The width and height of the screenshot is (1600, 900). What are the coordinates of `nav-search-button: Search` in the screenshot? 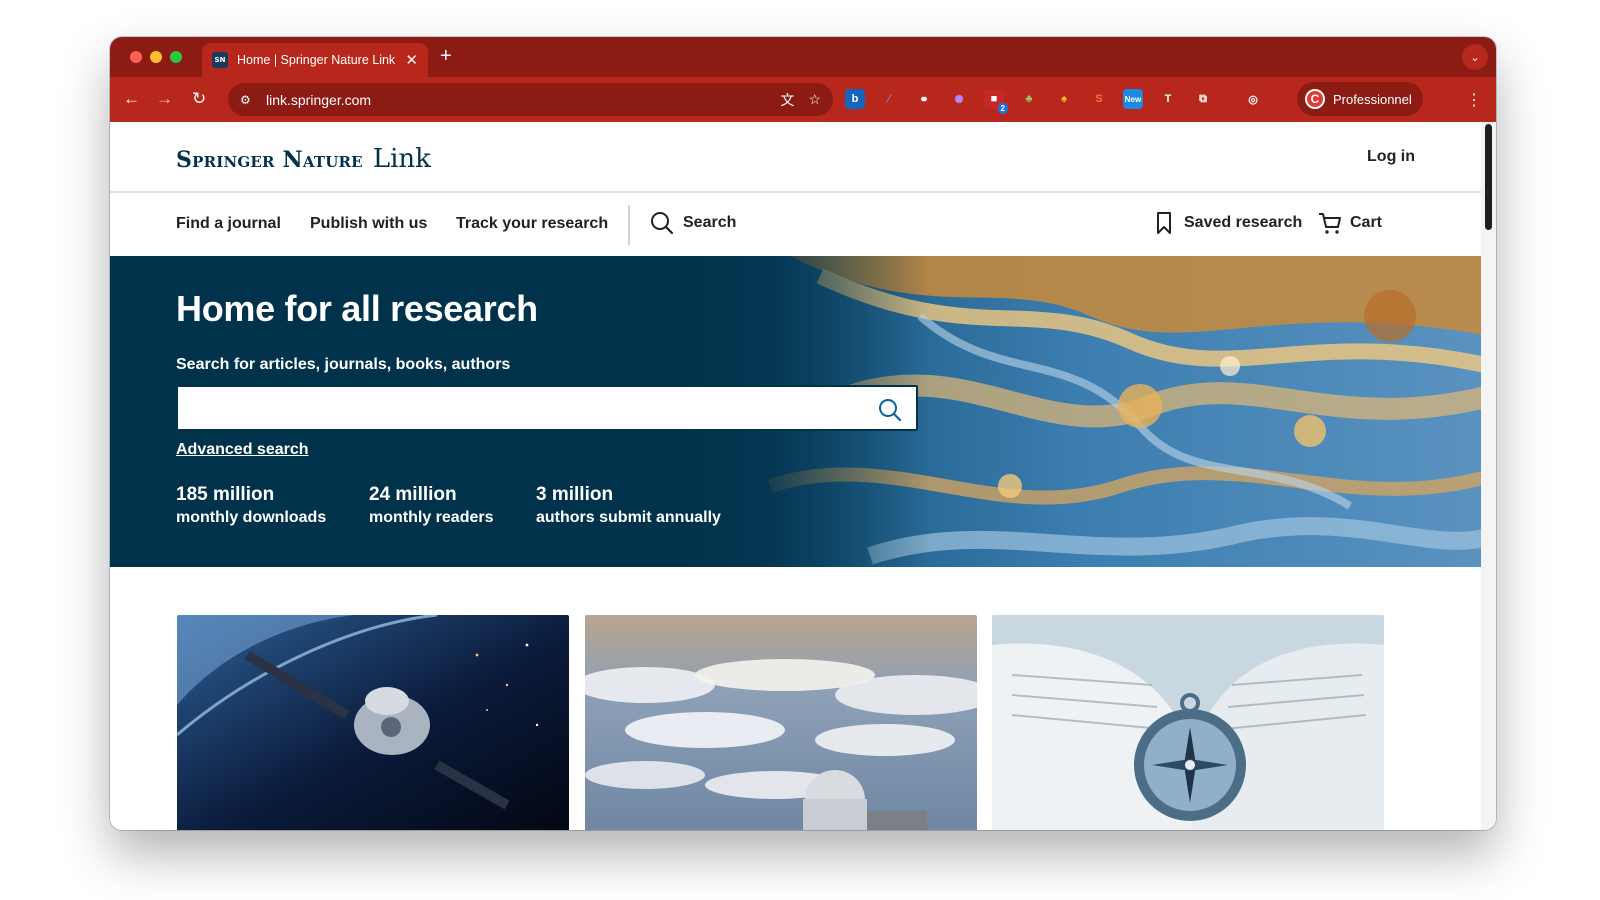 It's located at (693, 223).